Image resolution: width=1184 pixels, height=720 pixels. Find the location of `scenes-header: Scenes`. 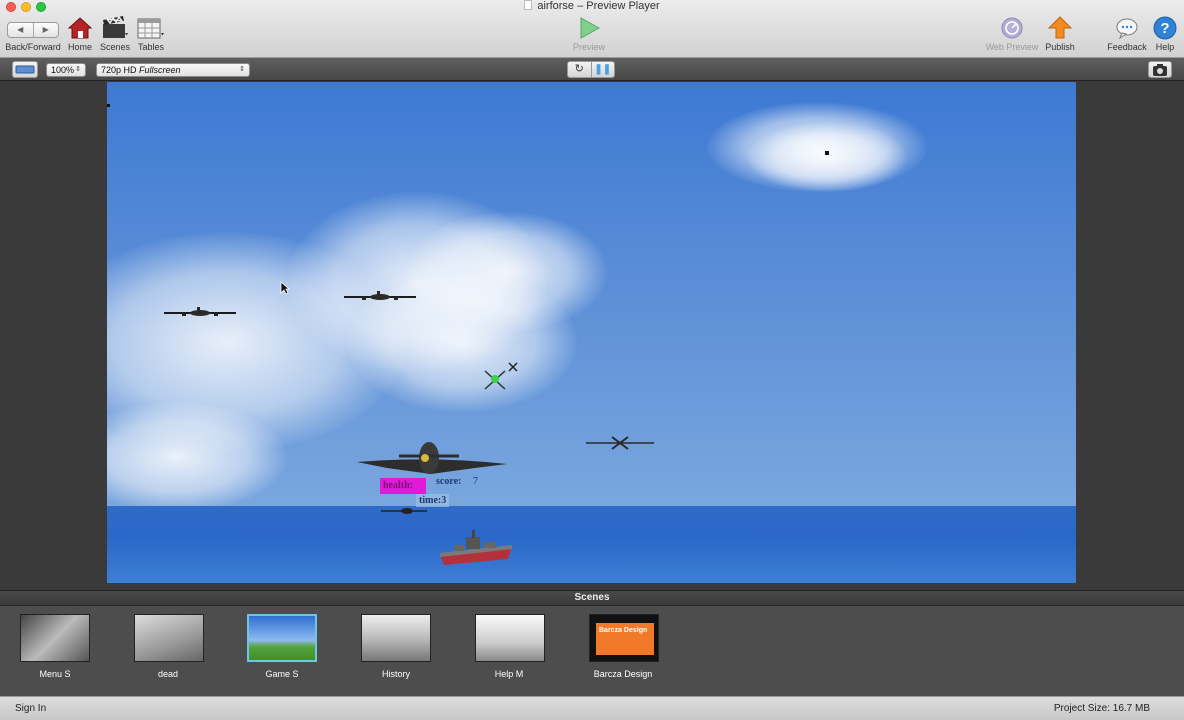

scenes-header: Scenes is located at coordinates (592, 598).